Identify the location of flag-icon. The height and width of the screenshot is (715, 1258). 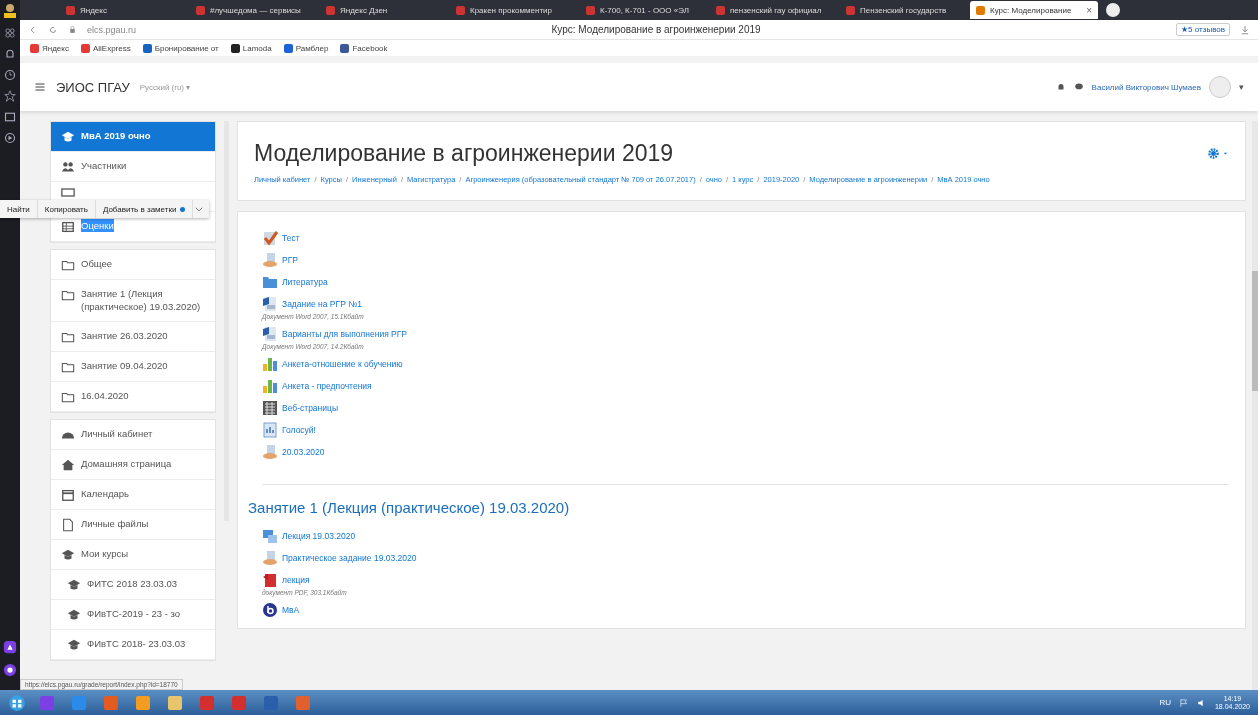
(1183, 702).